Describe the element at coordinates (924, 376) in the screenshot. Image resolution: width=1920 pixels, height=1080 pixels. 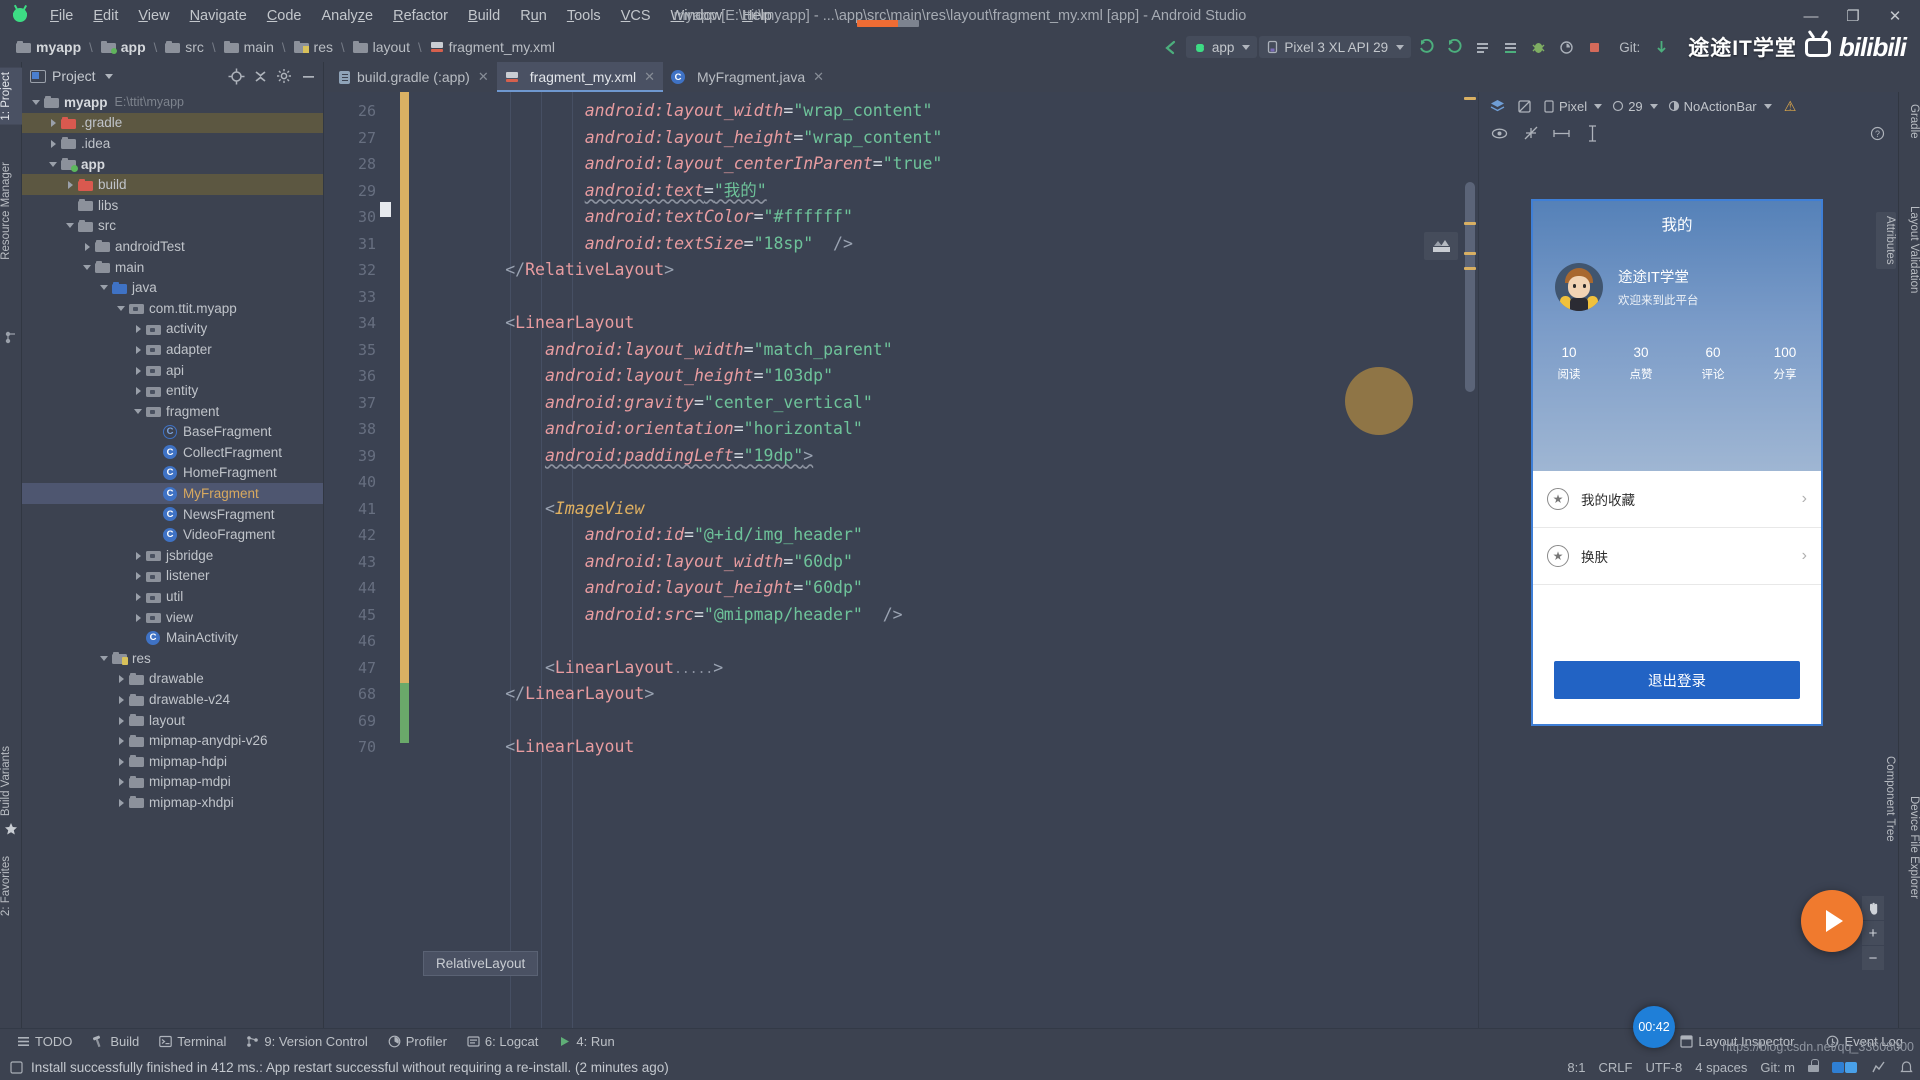
I see `code-line: android:layout_height="103dp"` at that location.